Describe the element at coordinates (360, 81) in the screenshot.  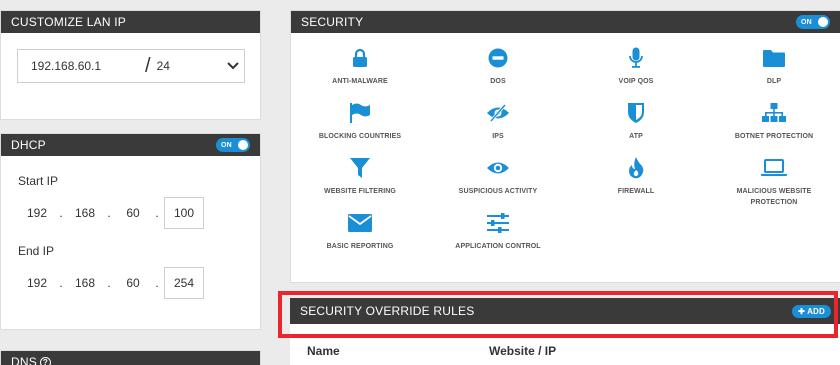
I see `security-item-label: ANTI-MALWARE` at that location.